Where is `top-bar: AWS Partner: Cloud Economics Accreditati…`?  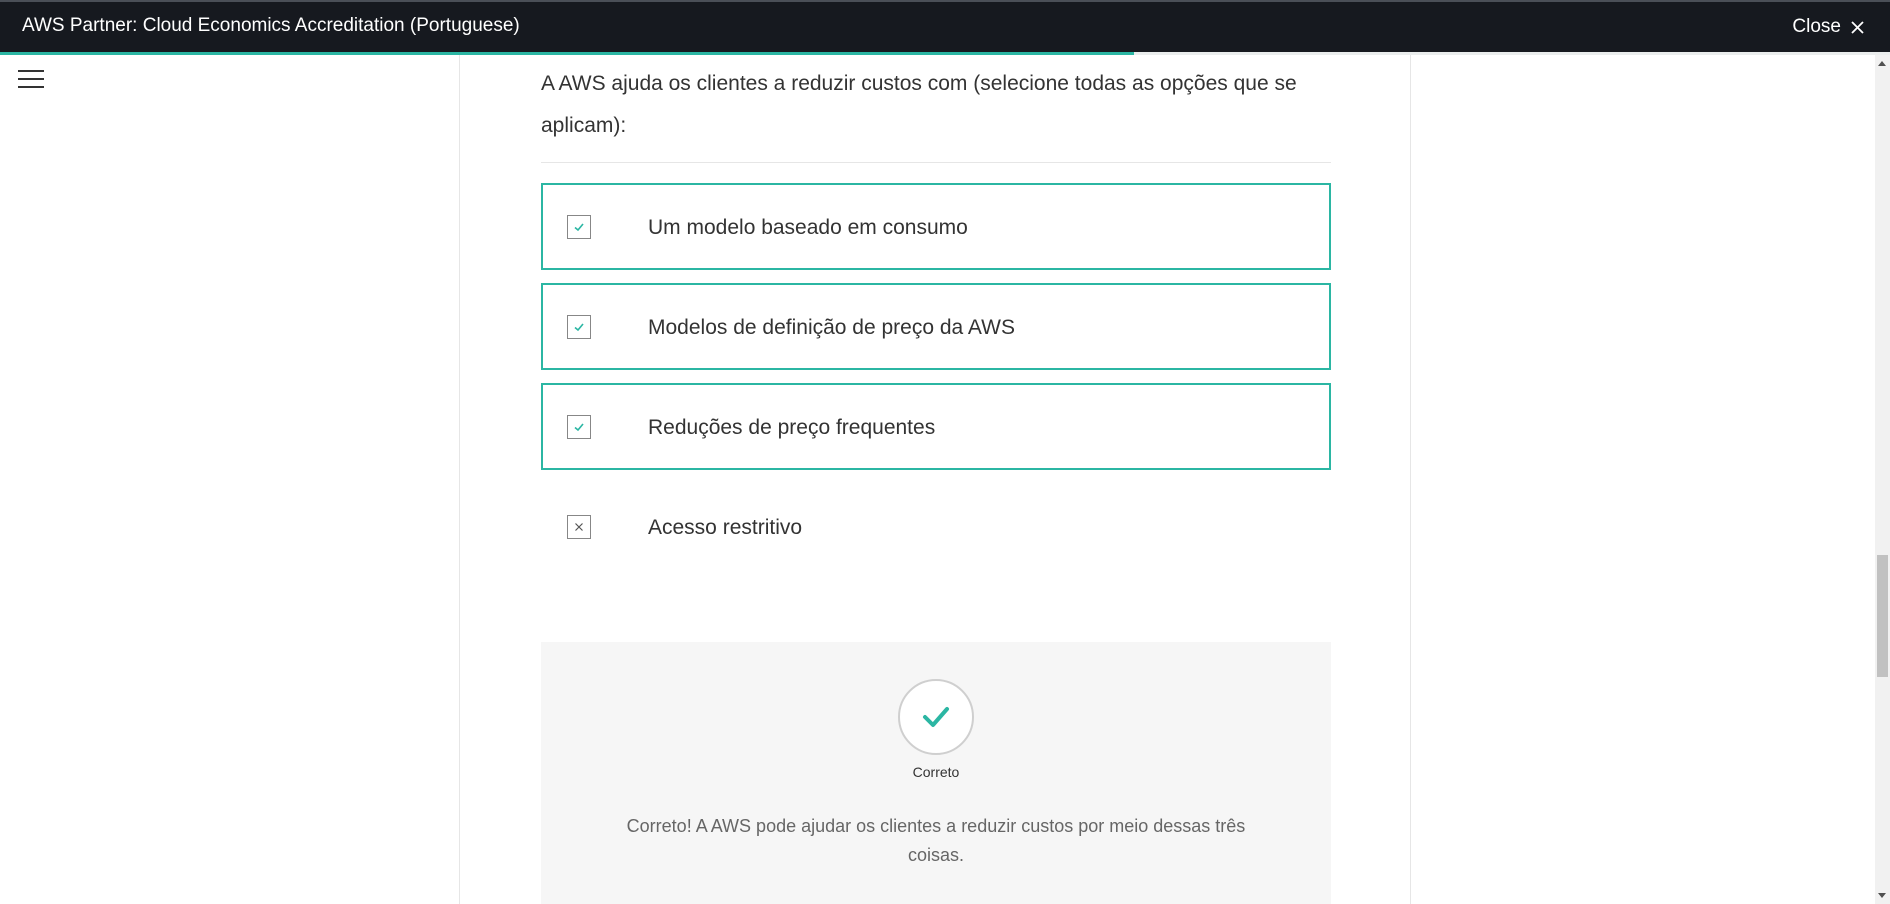 top-bar: AWS Partner: Cloud Economics Accreditati… is located at coordinates (945, 26).